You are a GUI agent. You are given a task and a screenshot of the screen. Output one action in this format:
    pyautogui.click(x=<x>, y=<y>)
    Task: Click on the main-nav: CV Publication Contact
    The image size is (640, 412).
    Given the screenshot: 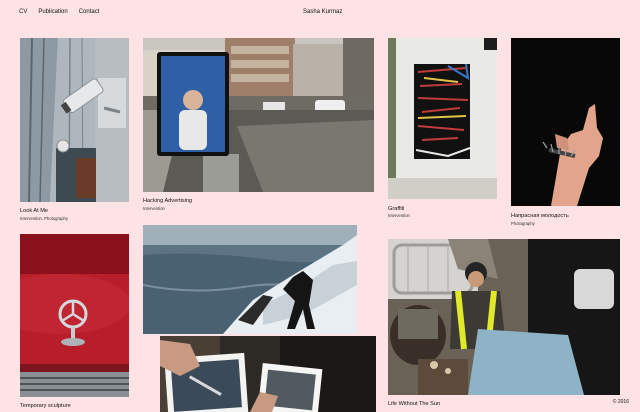 What is the action you would take?
    pyautogui.click(x=59, y=12)
    